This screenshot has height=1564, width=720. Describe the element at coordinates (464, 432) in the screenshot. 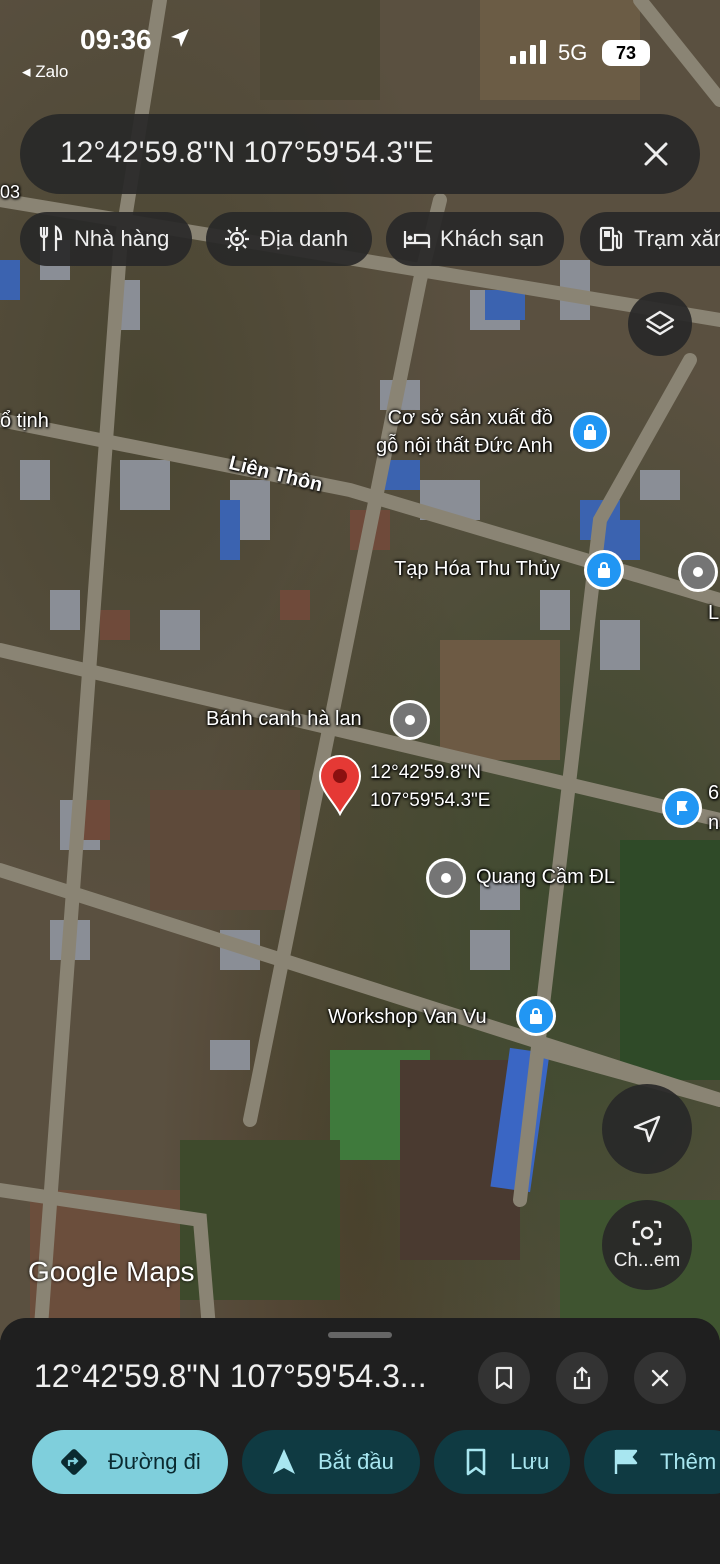

I see `place-label-co-so: Cơ sở sản xuất đồ gỗ nội thất Đức Anh` at that location.